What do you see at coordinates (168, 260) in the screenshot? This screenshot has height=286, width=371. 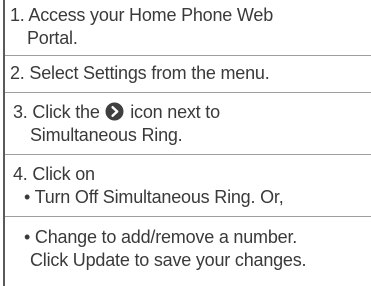 I see `step-4-bullet-2-line-2: Click Update to save your changes.` at bounding box center [168, 260].